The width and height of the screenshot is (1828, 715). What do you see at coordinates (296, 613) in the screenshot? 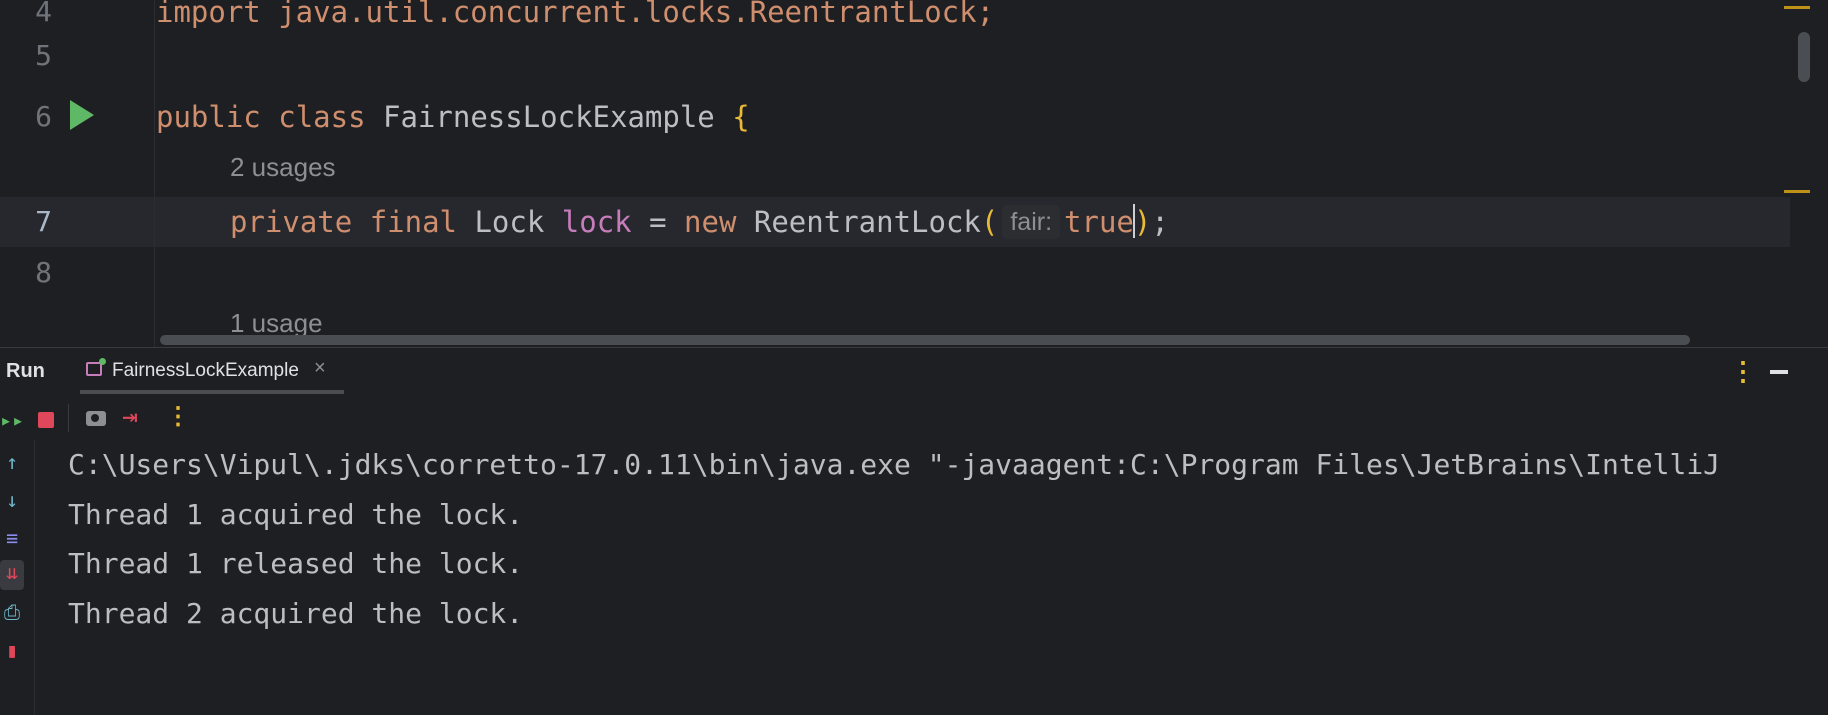
I see `console-line: Thread 2 acquired the lock.` at bounding box center [296, 613].